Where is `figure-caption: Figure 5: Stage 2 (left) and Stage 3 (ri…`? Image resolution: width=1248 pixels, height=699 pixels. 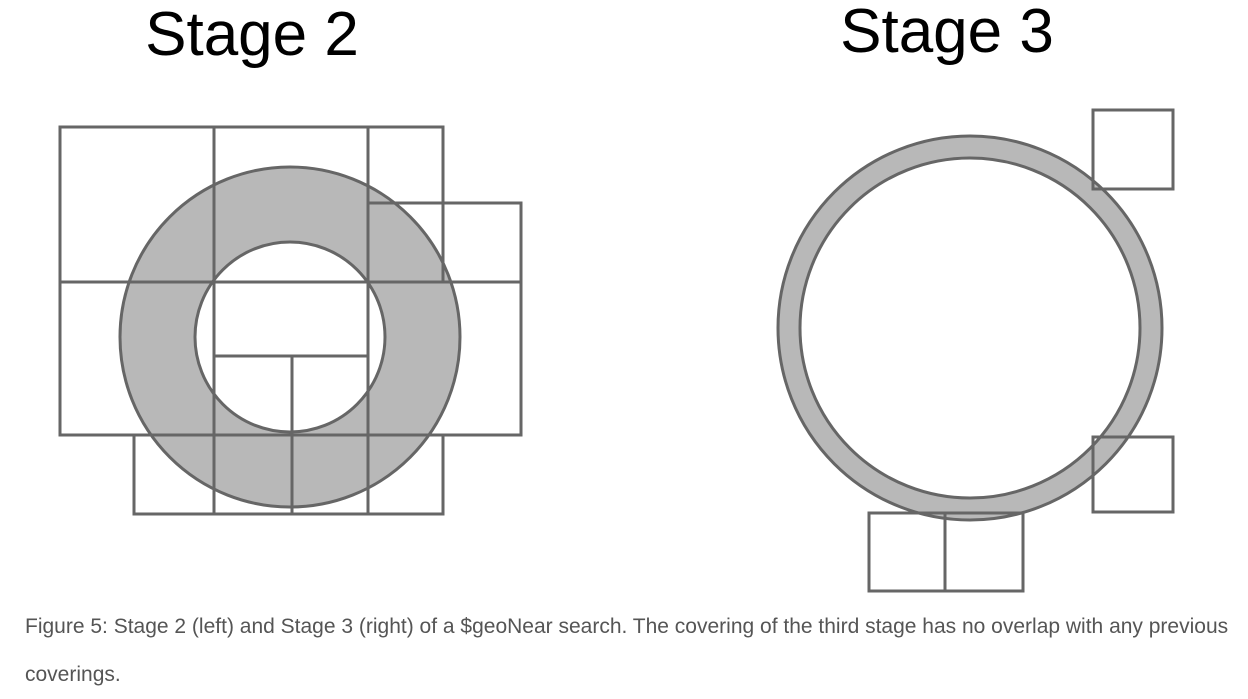 figure-caption: Figure 5: Stage 2 (left) and Stage 3 (ri… is located at coordinates (627, 650).